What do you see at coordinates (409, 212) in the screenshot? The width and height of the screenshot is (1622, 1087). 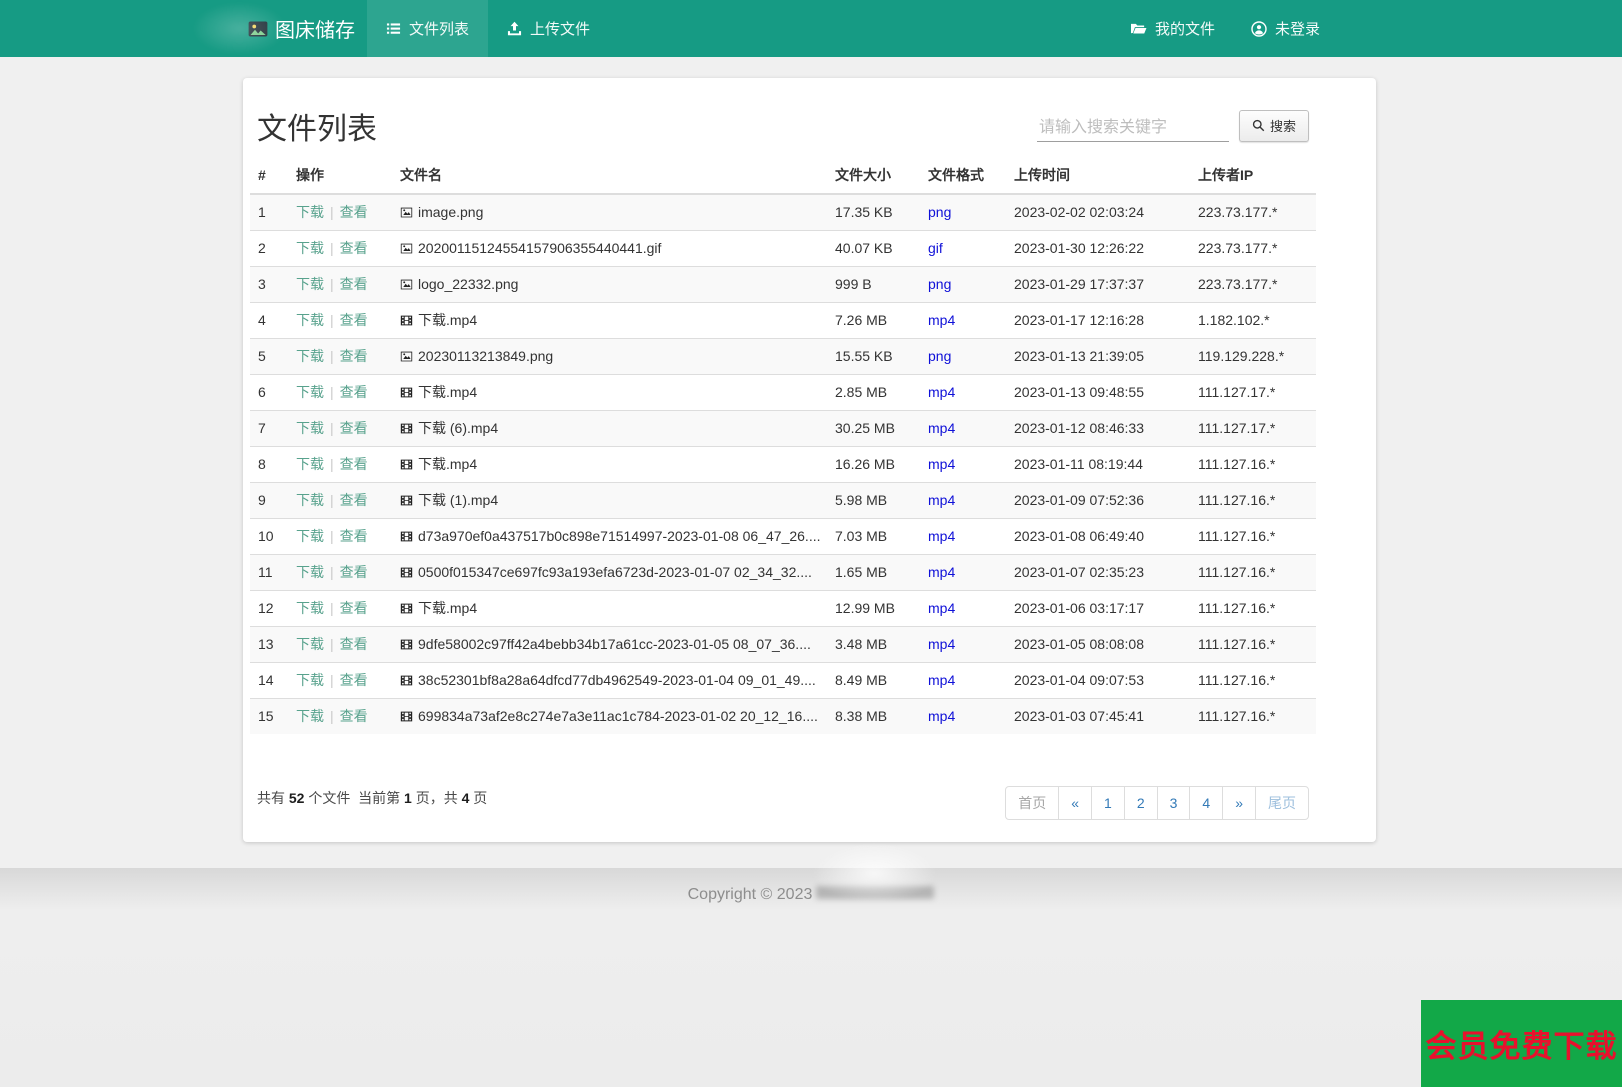 I see `image-icon` at bounding box center [409, 212].